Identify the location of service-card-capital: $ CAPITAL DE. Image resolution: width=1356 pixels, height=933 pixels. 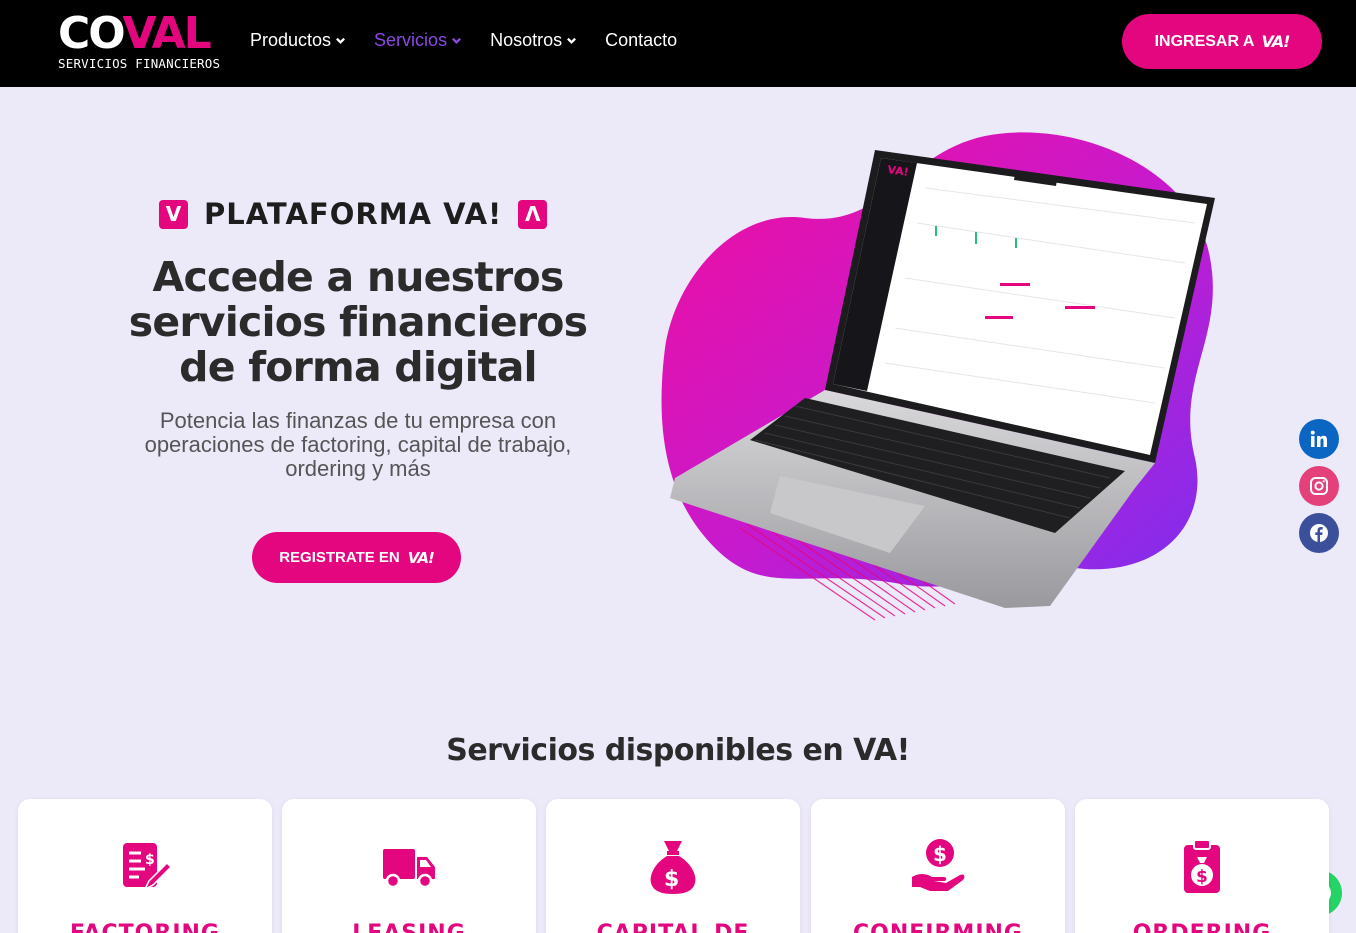
(673, 866).